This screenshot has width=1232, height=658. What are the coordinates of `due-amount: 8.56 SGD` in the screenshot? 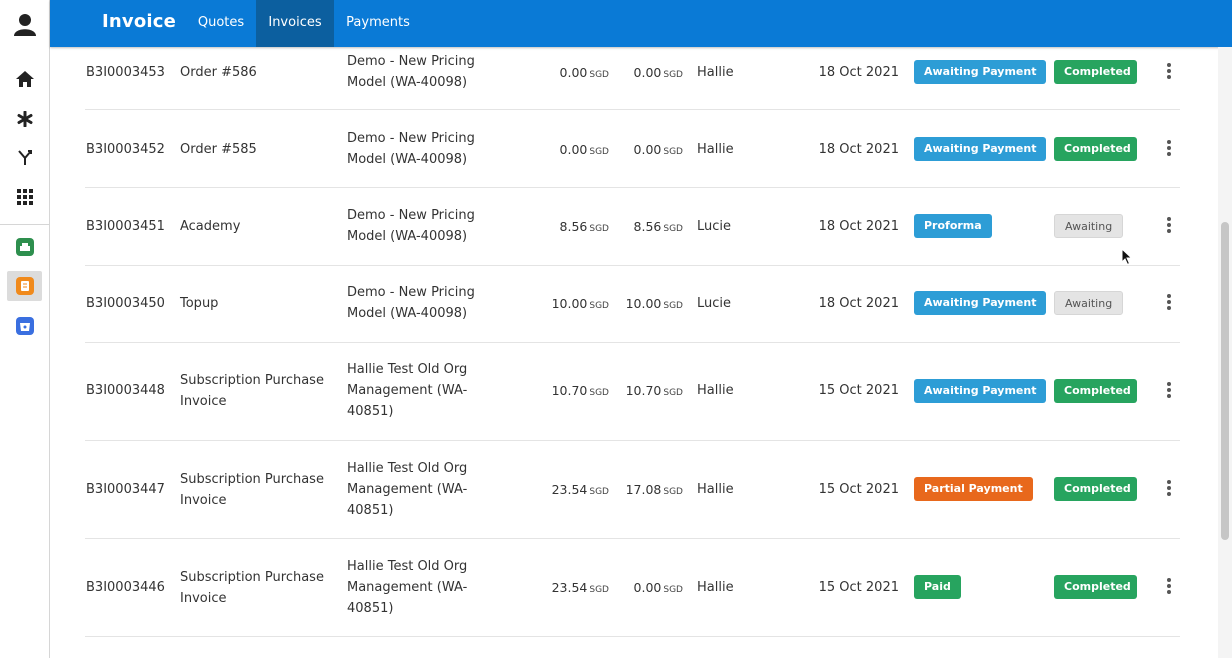 It's located at (658, 226).